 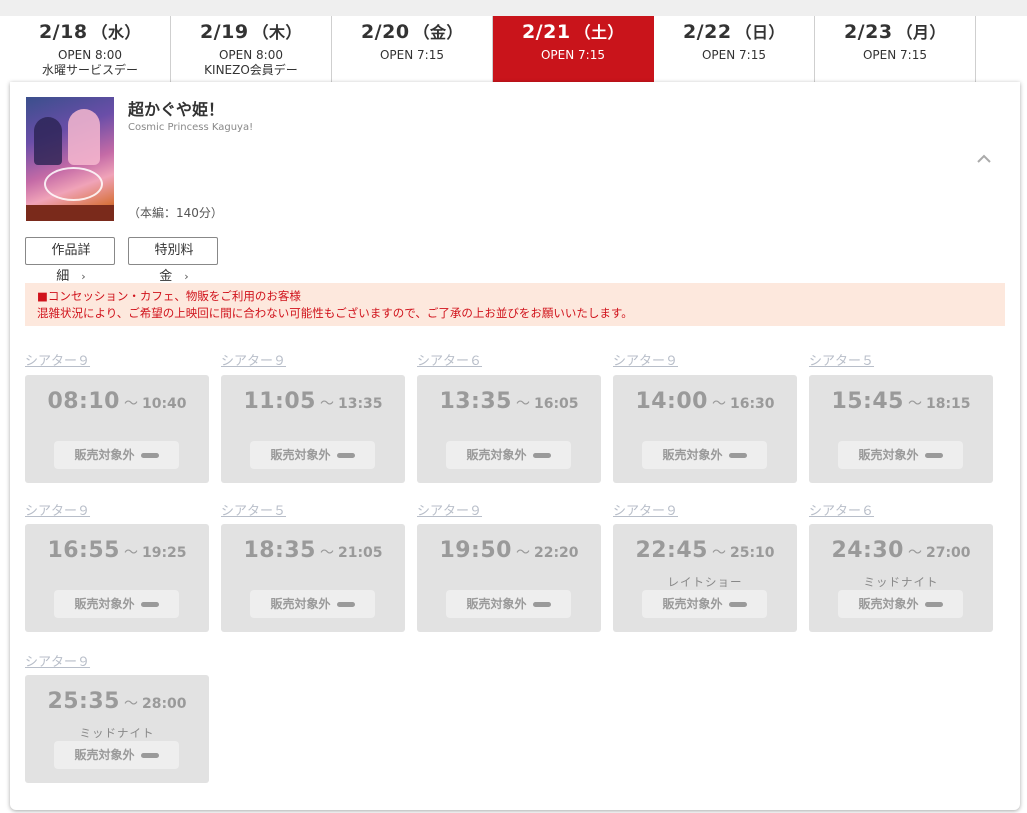 I want to click on end-time: 16:30, so click(x=752, y=404).